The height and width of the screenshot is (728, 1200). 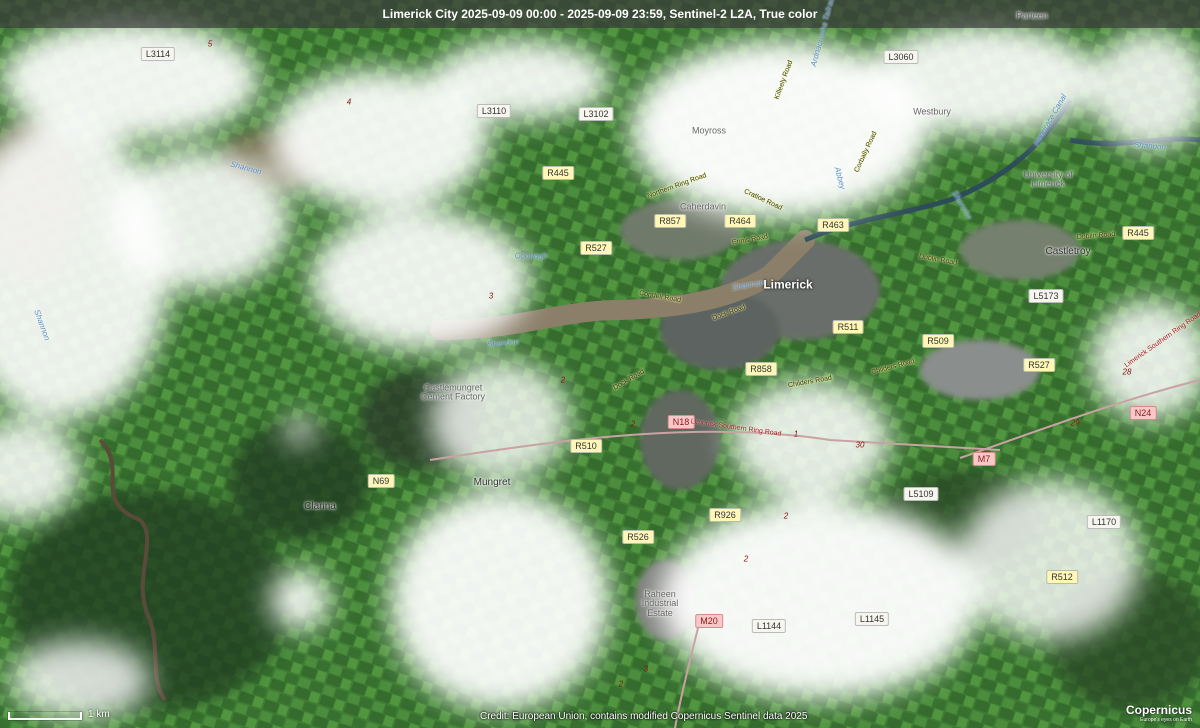 I want to click on logo-name: Copernicus, so click(x=1158, y=710).